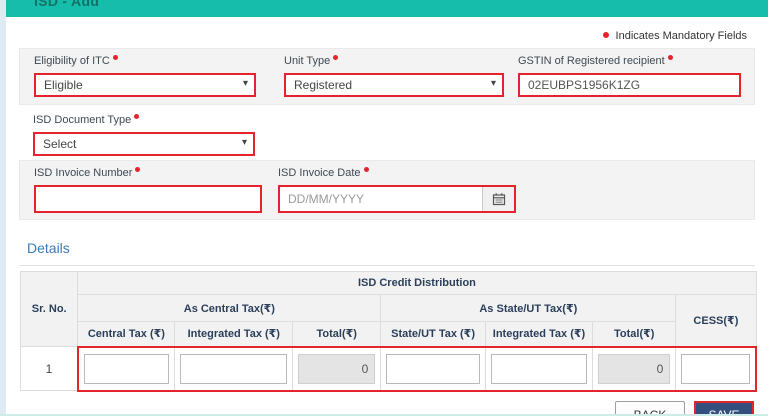 This screenshot has width=768, height=416. What do you see at coordinates (234, 334) in the screenshot?
I see `col-header-integrated-tax-central: Integrated Tax (₹)` at bounding box center [234, 334].